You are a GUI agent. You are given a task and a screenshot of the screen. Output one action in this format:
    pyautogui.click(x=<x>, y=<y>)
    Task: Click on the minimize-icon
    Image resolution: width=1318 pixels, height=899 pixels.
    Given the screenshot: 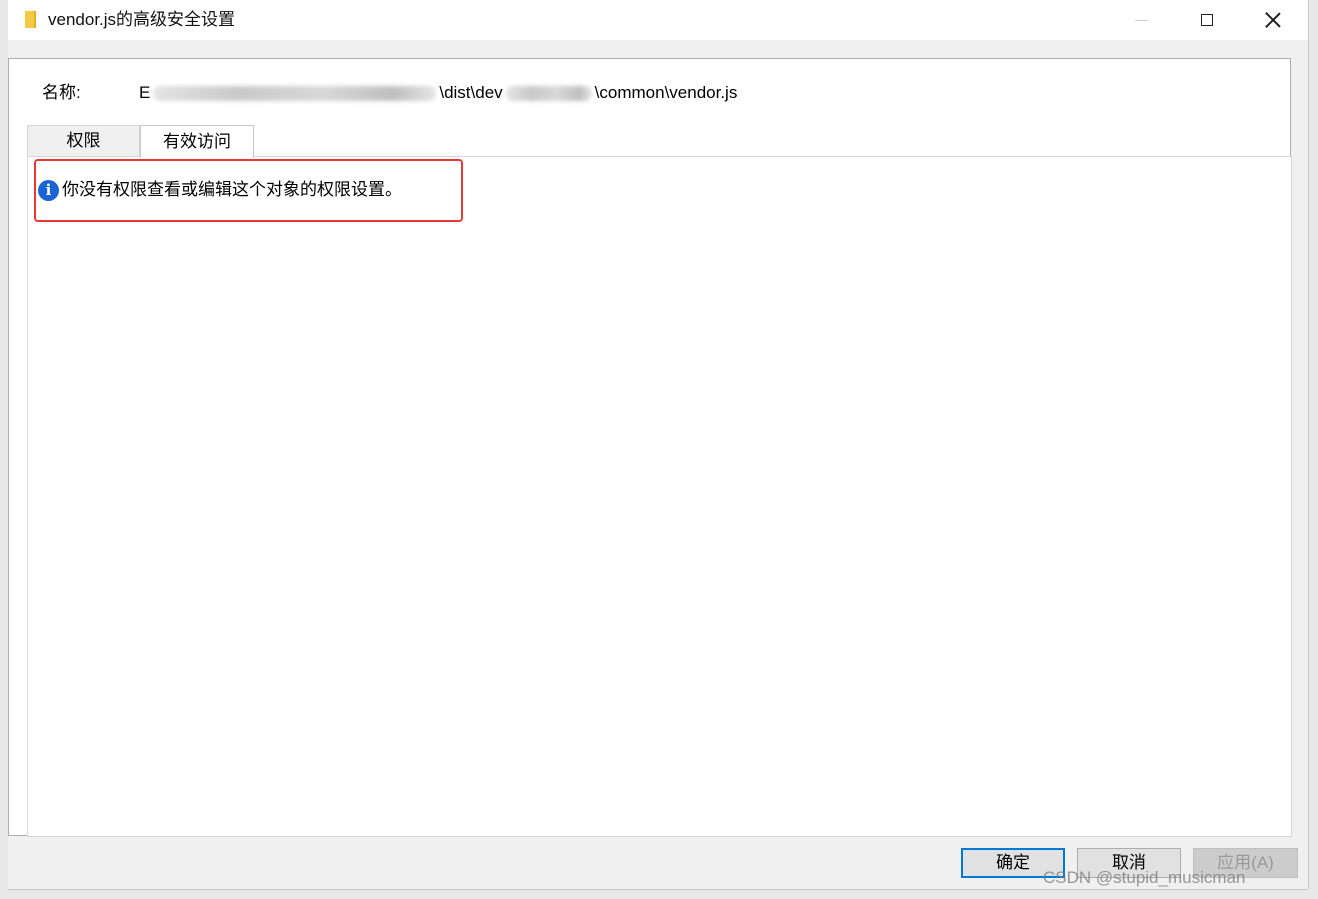 What is the action you would take?
    pyautogui.click(x=1141, y=20)
    